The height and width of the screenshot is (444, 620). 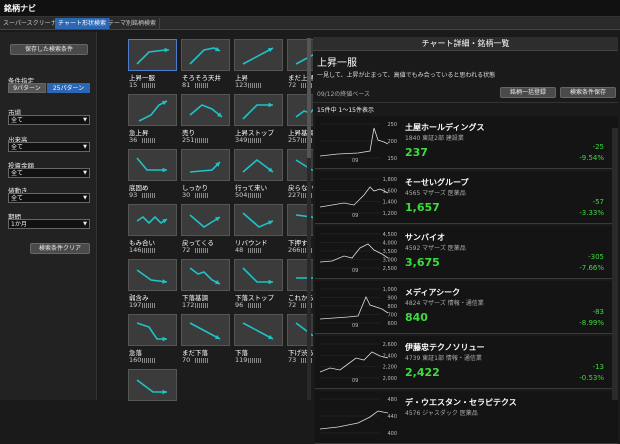 I want to click on y-tick-label: 700, so click(x=392, y=316).